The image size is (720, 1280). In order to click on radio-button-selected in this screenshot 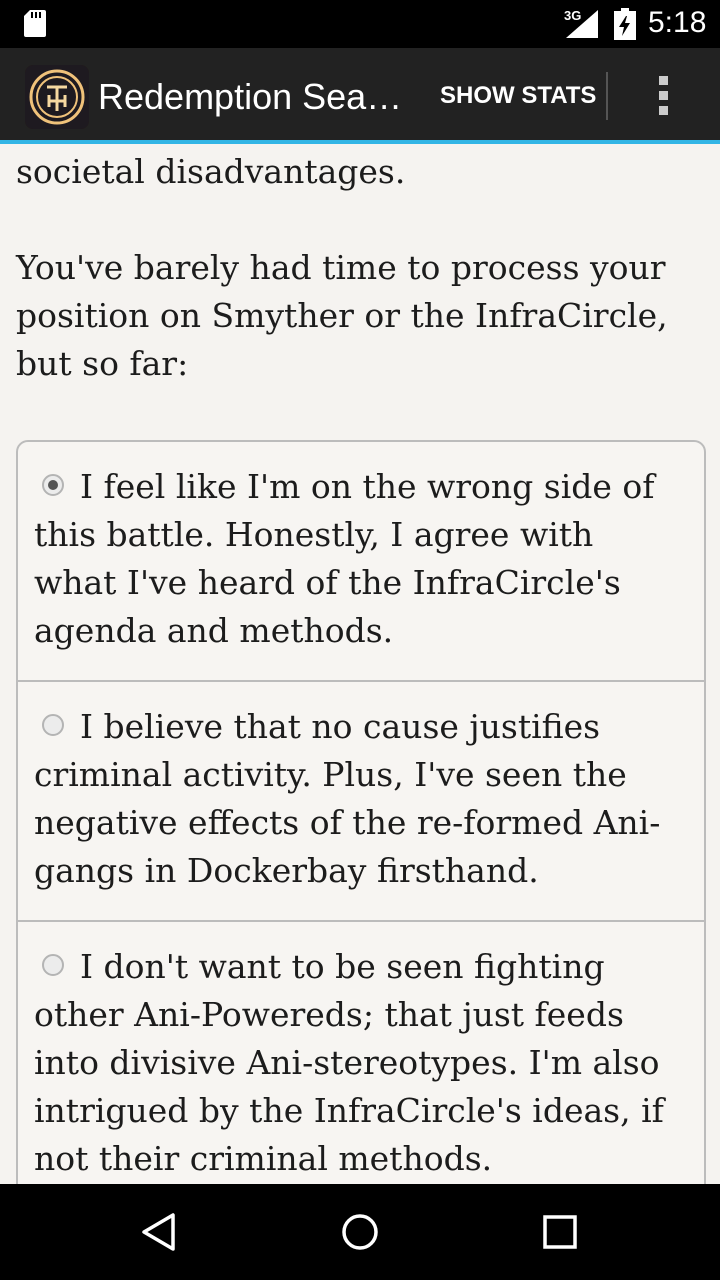, I will do `click(53, 485)`.